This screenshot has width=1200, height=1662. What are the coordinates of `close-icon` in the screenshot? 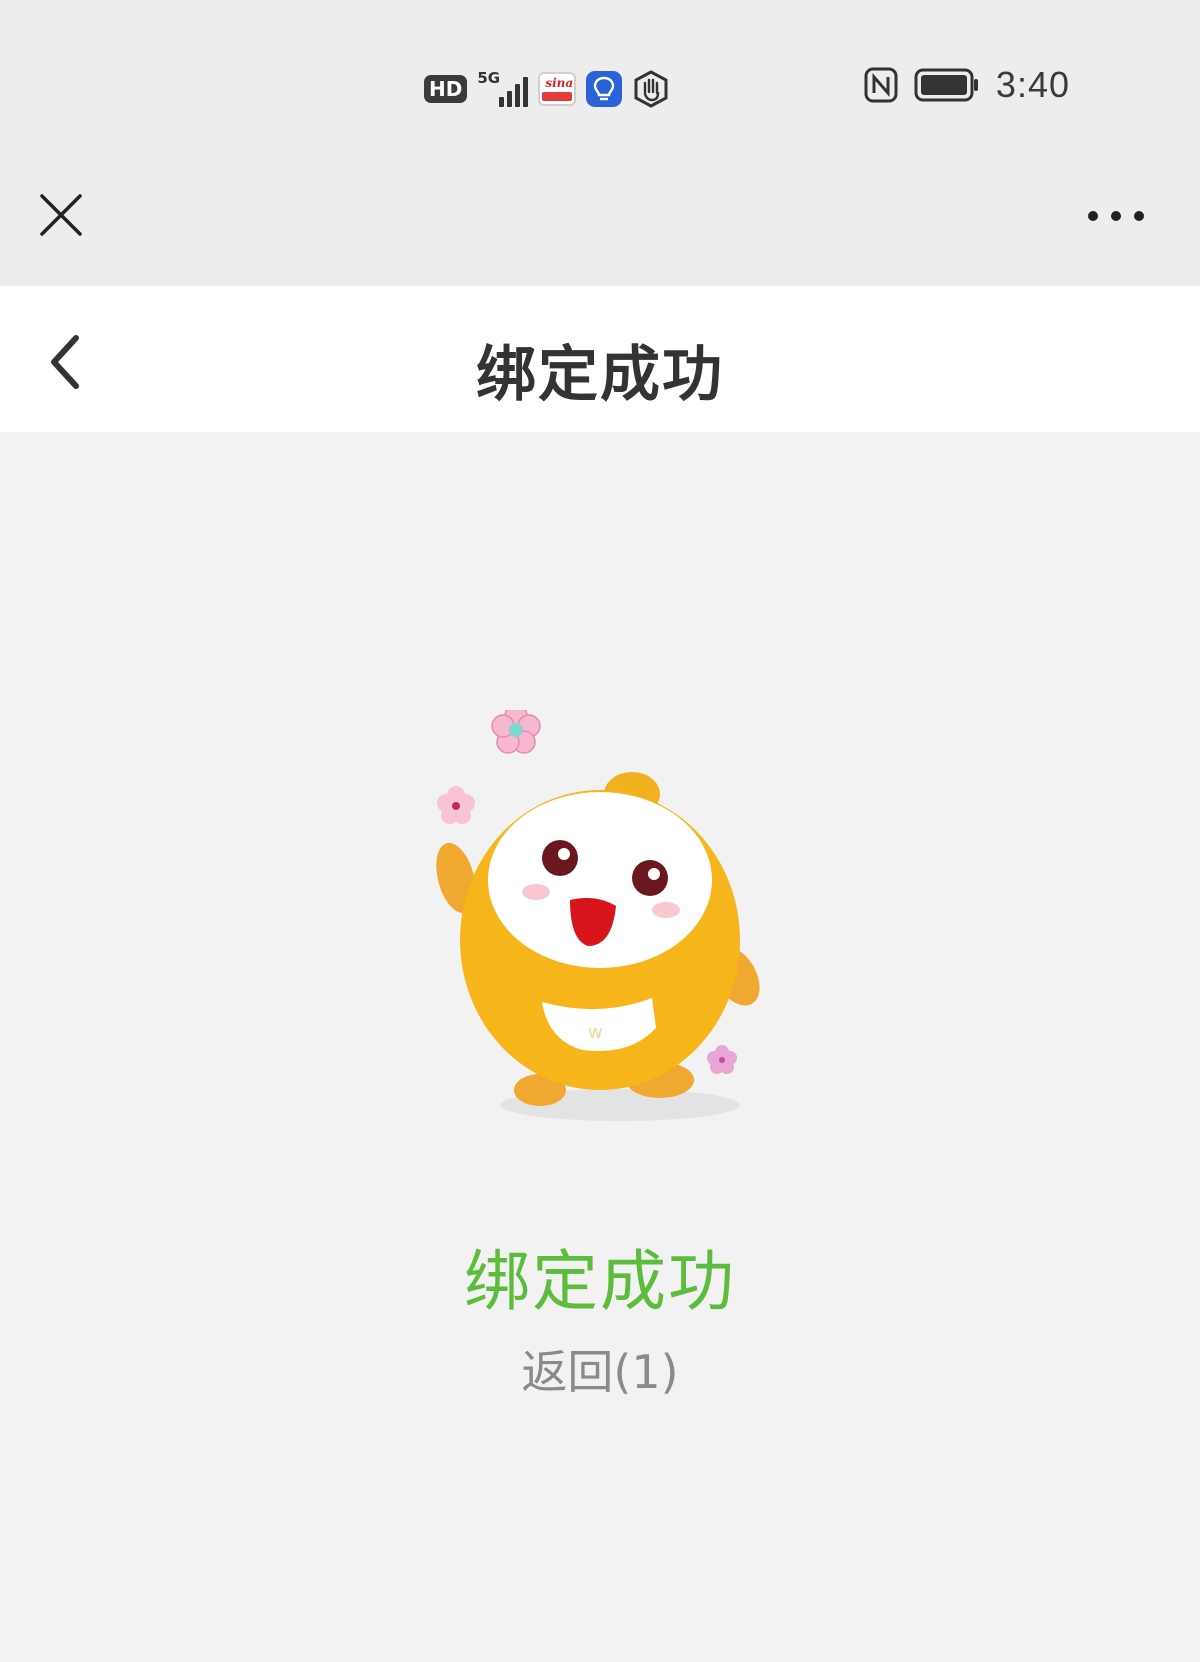 It's located at (61, 215).